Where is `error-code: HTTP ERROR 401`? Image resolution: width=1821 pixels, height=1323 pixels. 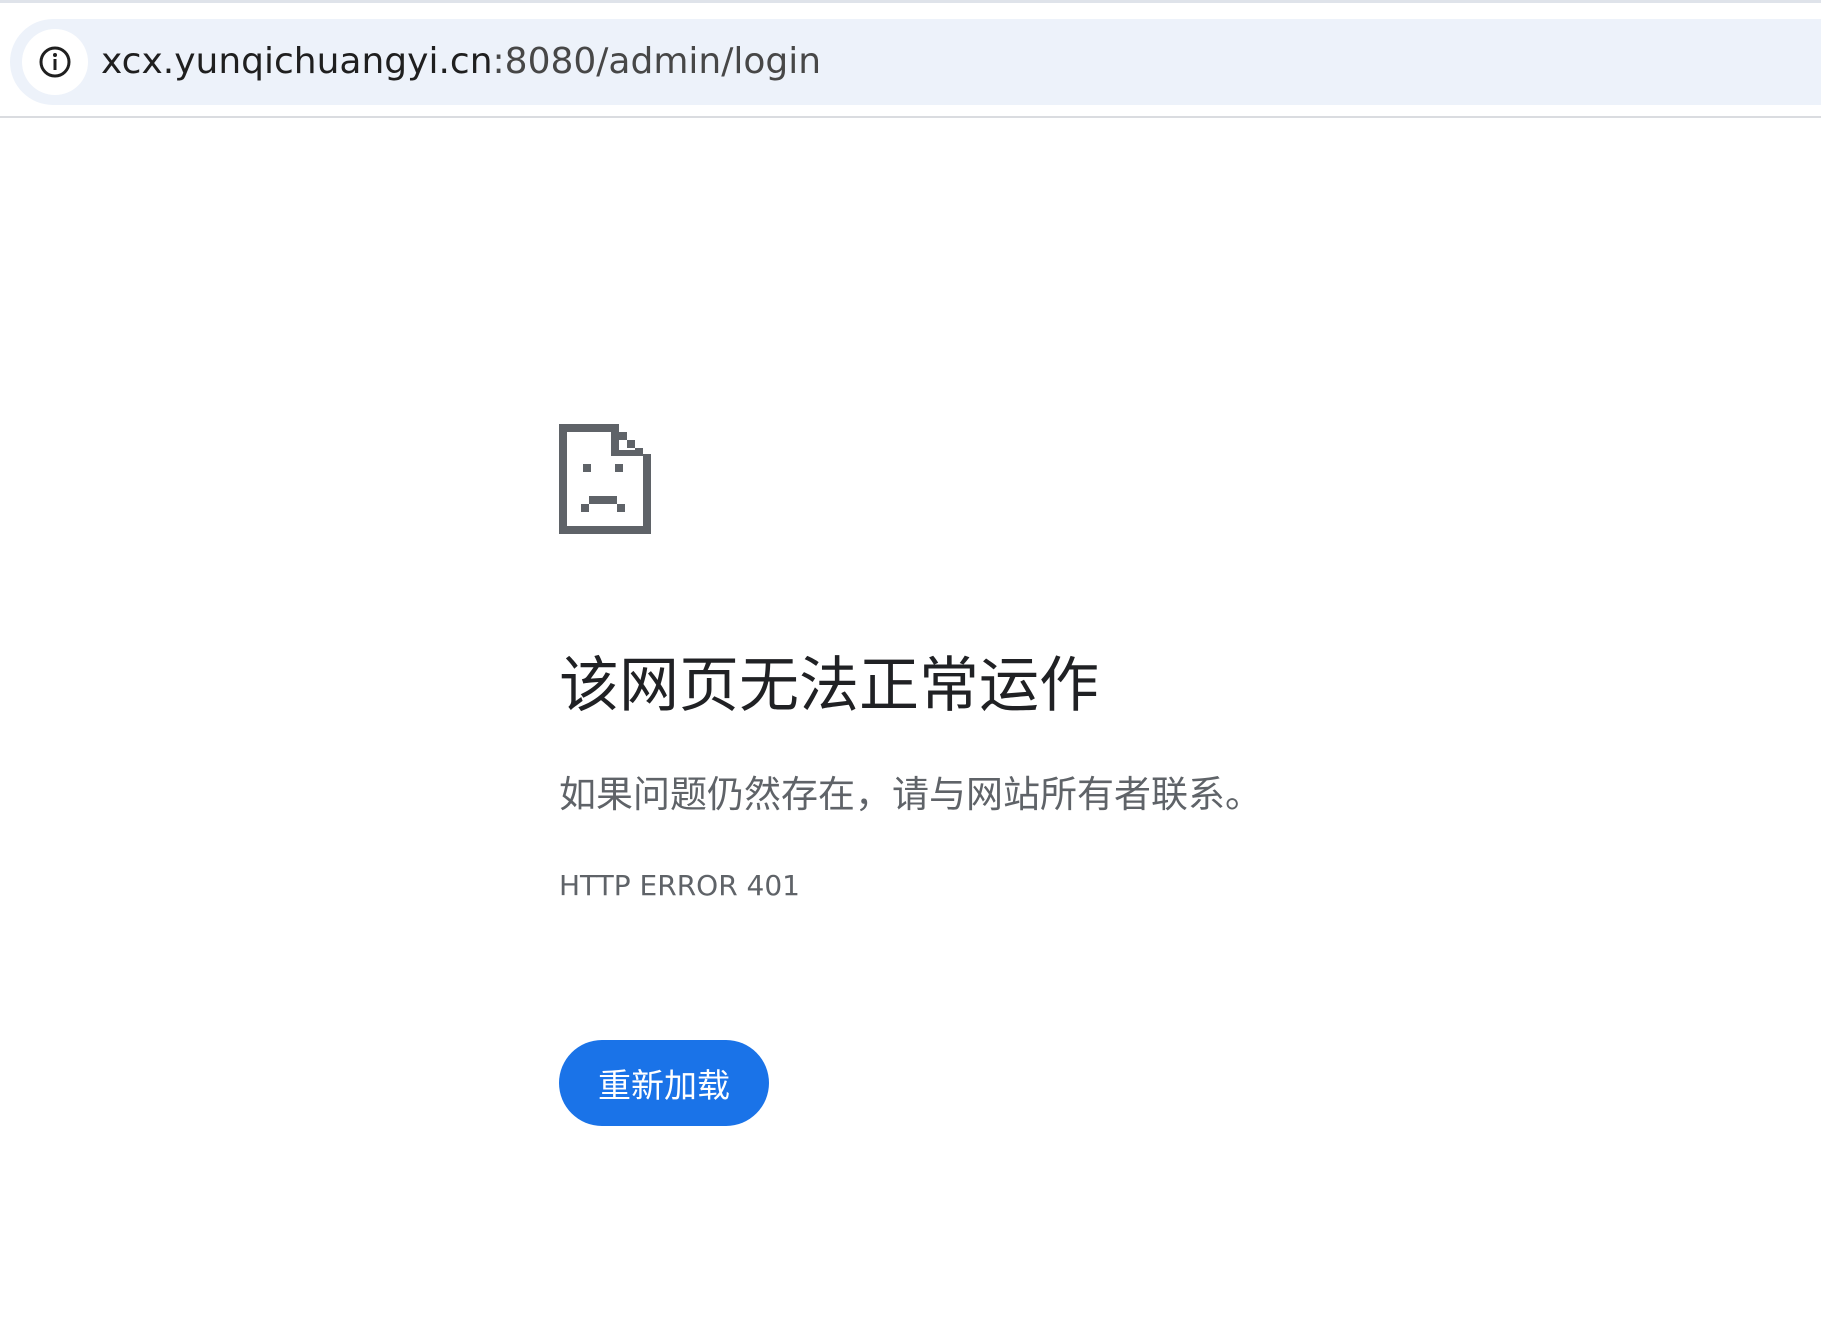
error-code: HTTP ERROR 401 is located at coordinates (679, 885).